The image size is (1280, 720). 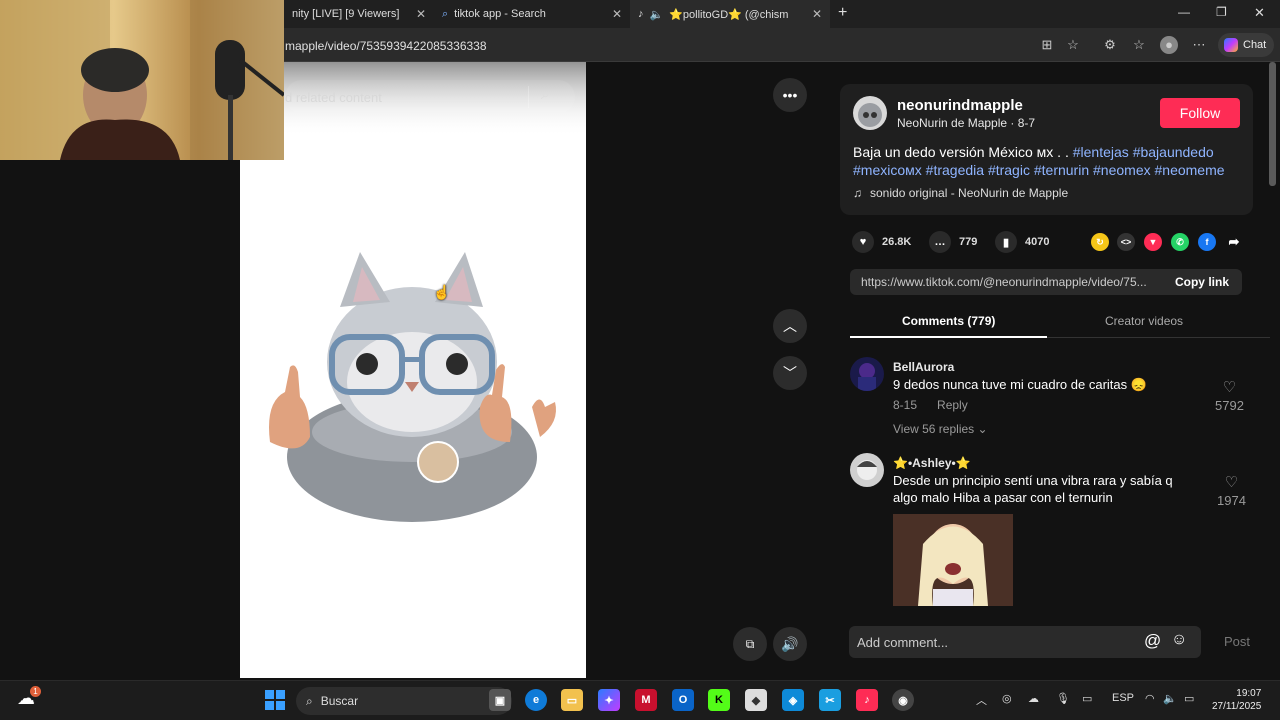 What do you see at coordinates (430, 97) in the screenshot?
I see `related-search-input: d related content ⌕` at bounding box center [430, 97].